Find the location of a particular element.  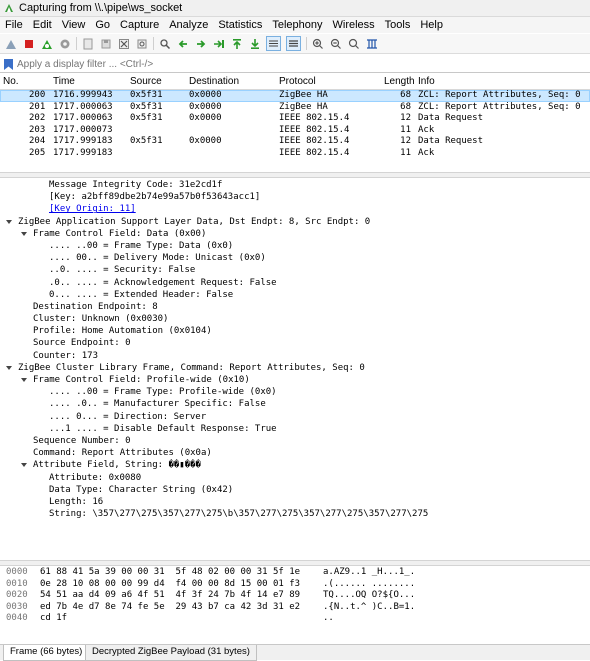

stop-icon is located at coordinates (28, 43).